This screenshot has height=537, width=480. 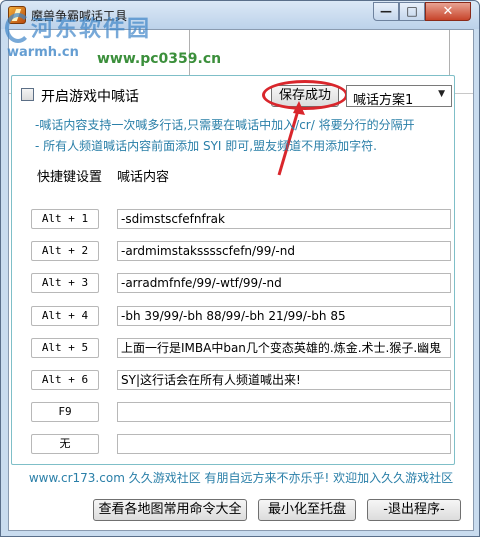 I want to click on close-icon: ✕, so click(x=448, y=11).